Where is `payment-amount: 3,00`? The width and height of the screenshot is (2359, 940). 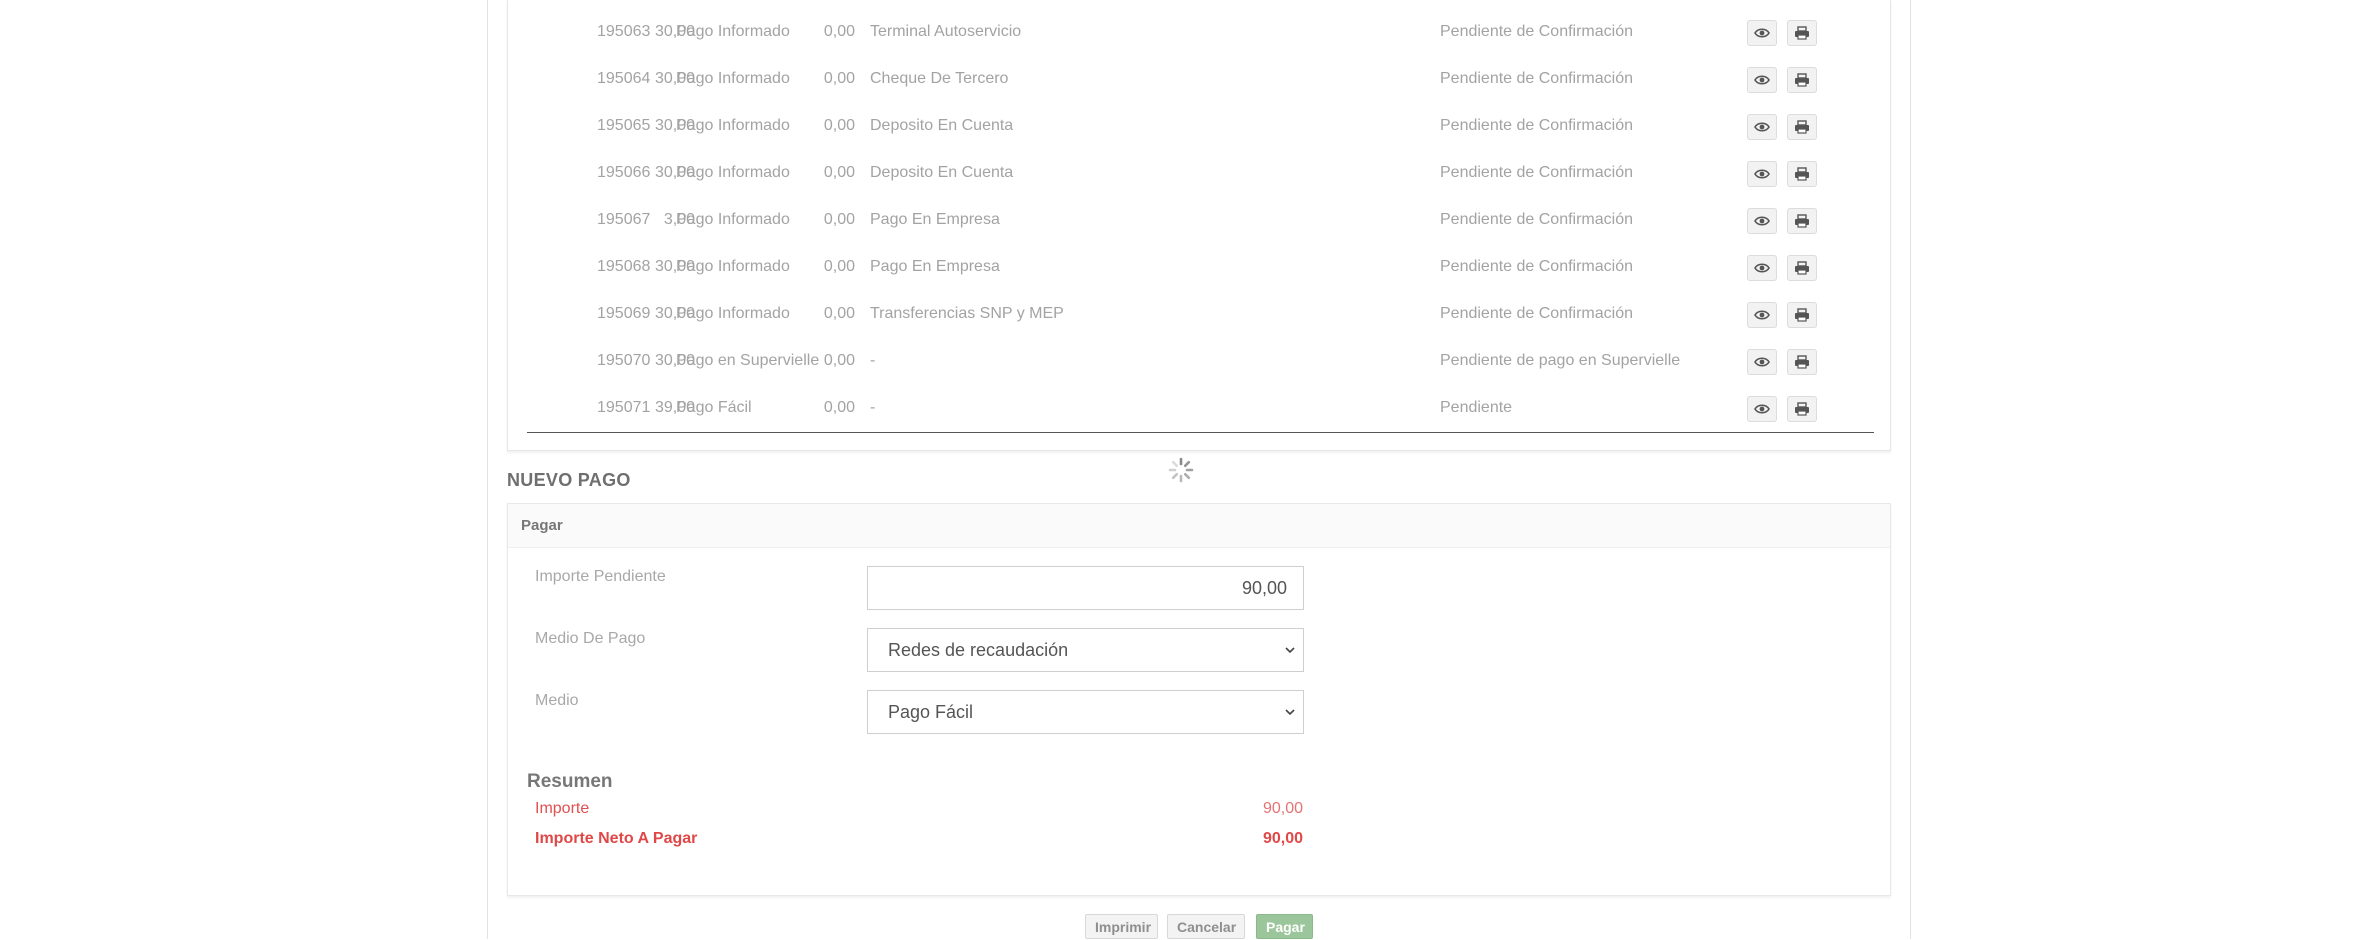 payment-amount: 3,00 is located at coordinates (679, 219).